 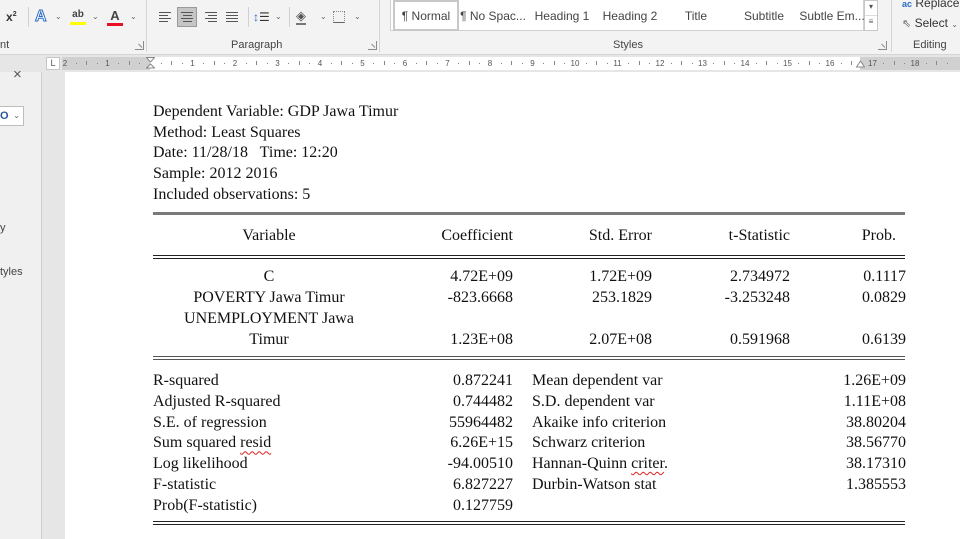 What do you see at coordinates (150, 63) in the screenshot?
I see `first-line-indent-marker` at bounding box center [150, 63].